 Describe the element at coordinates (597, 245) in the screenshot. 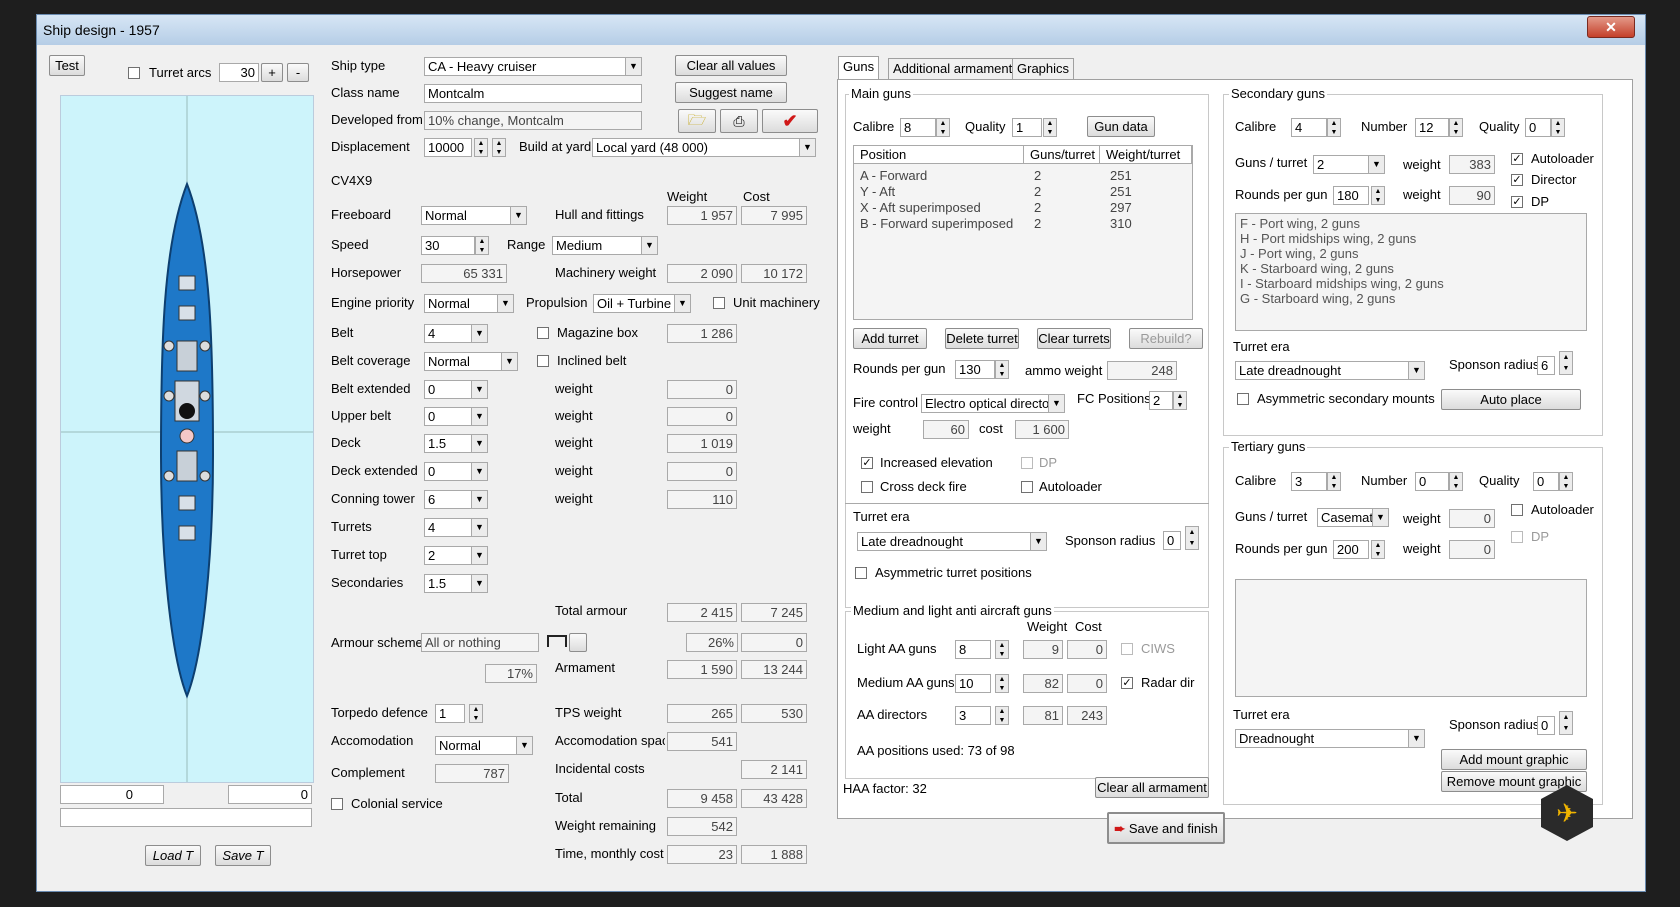

I see `range-select: Medium` at that location.